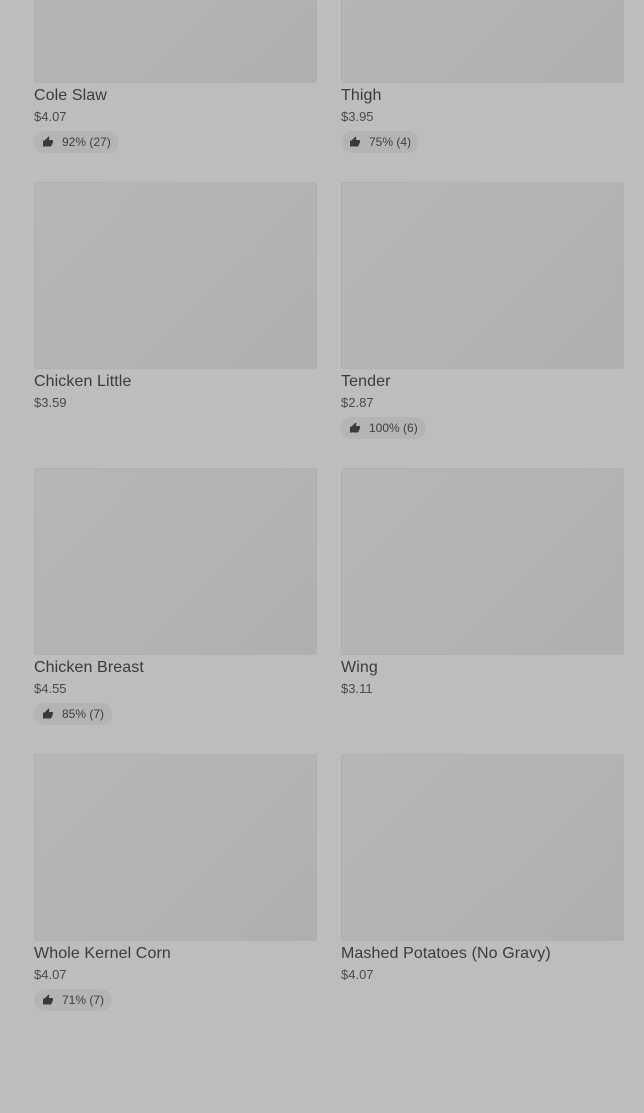 Image resolution: width=644 pixels, height=1113 pixels. Describe the element at coordinates (89, 667) in the screenshot. I see `menu-item-name: Chicken Breast` at that location.